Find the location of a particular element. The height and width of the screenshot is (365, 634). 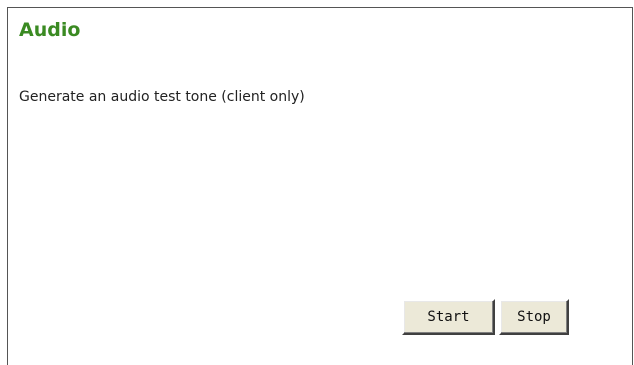

stop-button: Stop is located at coordinates (534, 317).